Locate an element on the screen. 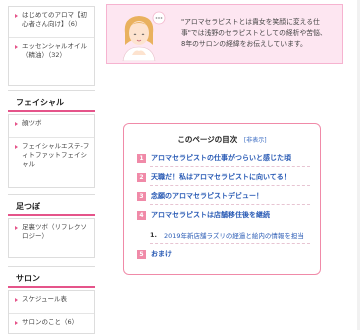 This screenshot has height=336, width=360. intro-line: 8年のサロンの経緯をお伝えしています。 is located at coordinates (244, 44).